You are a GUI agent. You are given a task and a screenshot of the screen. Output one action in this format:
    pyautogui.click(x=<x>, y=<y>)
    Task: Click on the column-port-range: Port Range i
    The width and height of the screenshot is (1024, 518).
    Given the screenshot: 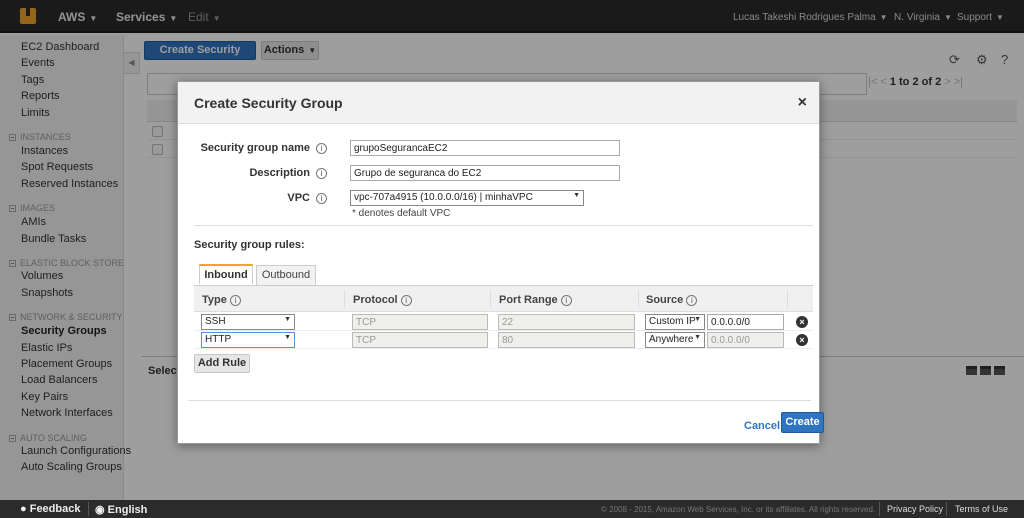 What is the action you would take?
    pyautogui.click(x=535, y=300)
    